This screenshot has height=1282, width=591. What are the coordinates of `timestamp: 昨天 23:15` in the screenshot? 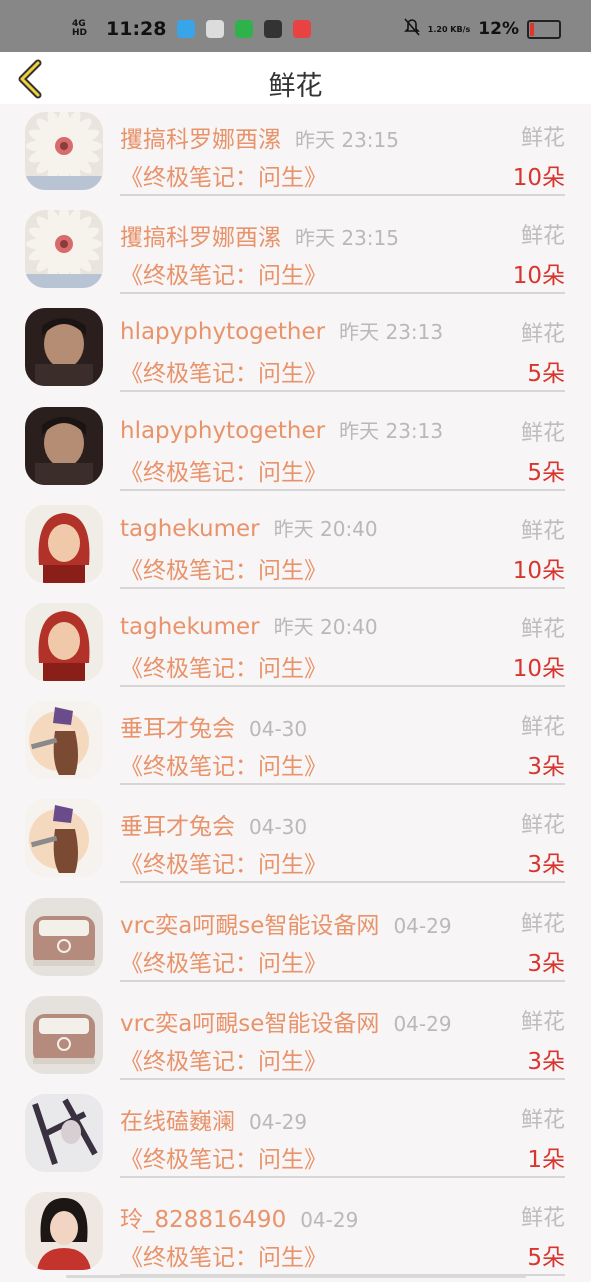 It's located at (347, 140).